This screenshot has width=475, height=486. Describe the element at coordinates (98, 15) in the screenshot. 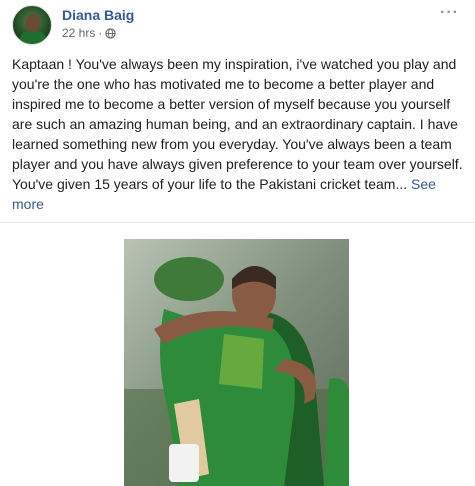

I see `author-name: Diana Baig` at that location.